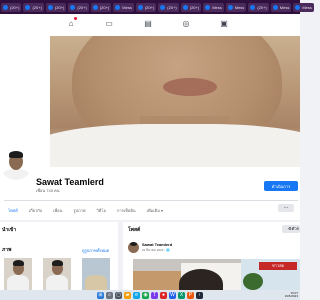  Describe the element at coordinates (35, 210) in the screenshot. I see `profile-tab: เกี่ยวกับ` at that location.